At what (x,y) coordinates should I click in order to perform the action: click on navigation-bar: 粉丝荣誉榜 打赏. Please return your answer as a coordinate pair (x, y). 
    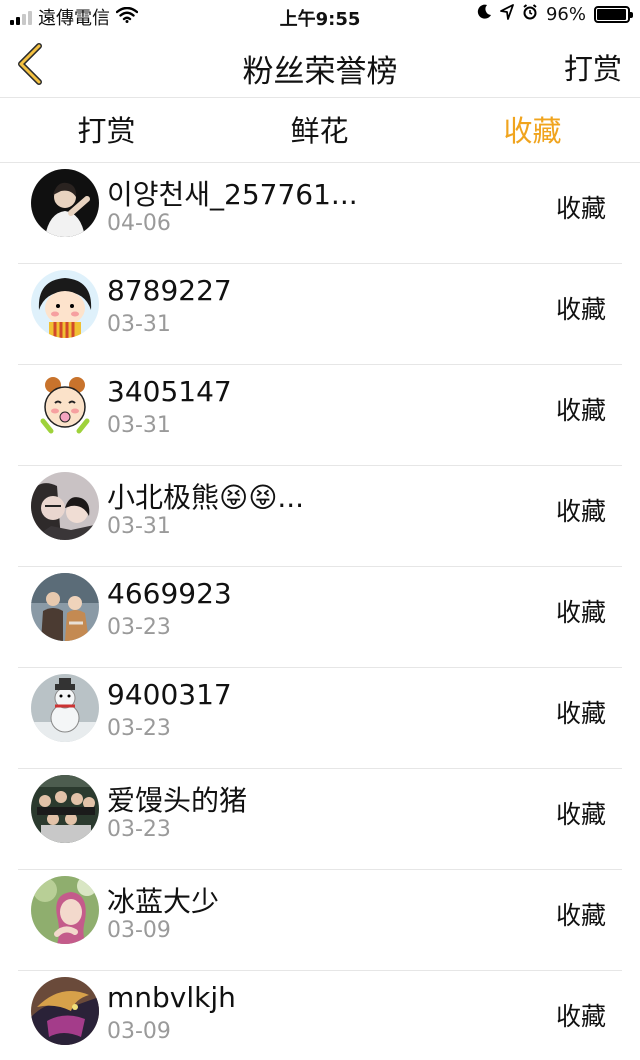
    Looking at the image, I should click on (320, 66).